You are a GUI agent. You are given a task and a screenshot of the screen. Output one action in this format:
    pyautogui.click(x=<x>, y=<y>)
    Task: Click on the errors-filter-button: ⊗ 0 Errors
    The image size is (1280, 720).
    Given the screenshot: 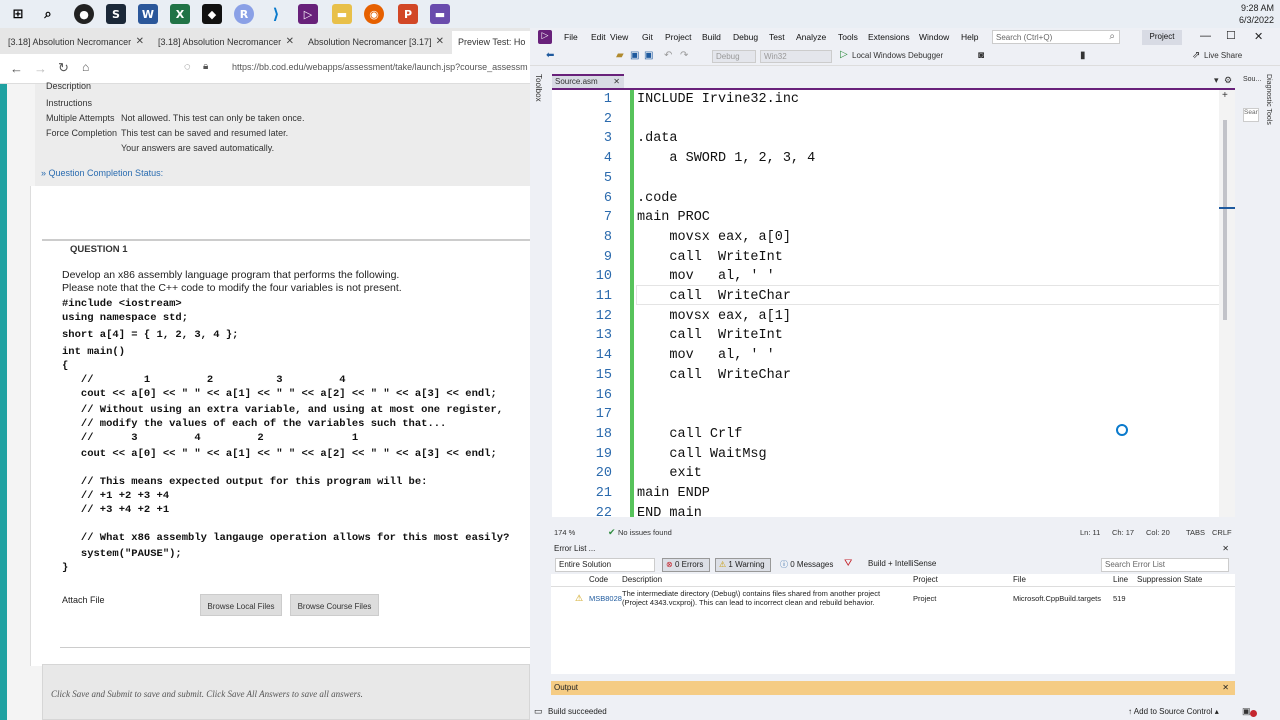 What is the action you would take?
    pyautogui.click(x=686, y=565)
    